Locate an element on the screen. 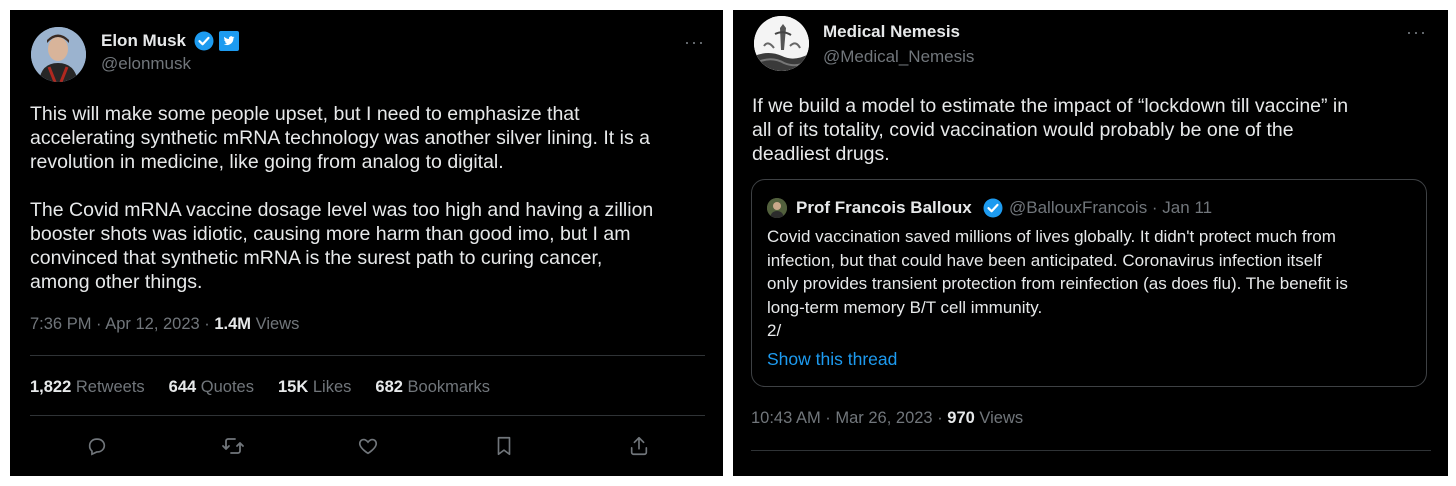 This screenshot has height=486, width=1456. timestamp-text: 10:43 AM · Mar 26, 2023 · is located at coordinates (849, 418).